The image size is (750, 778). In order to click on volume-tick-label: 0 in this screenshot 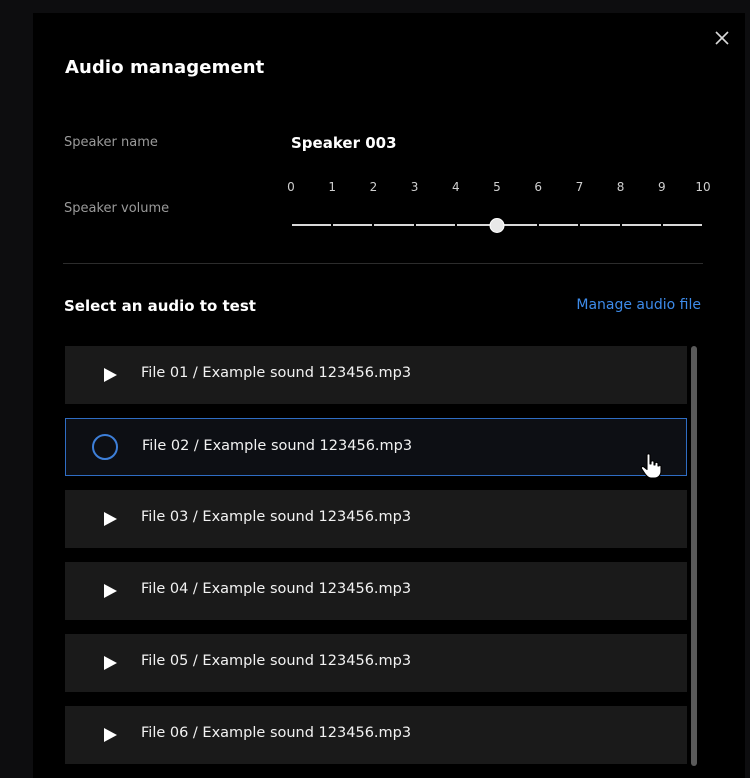, I will do `click(291, 187)`.